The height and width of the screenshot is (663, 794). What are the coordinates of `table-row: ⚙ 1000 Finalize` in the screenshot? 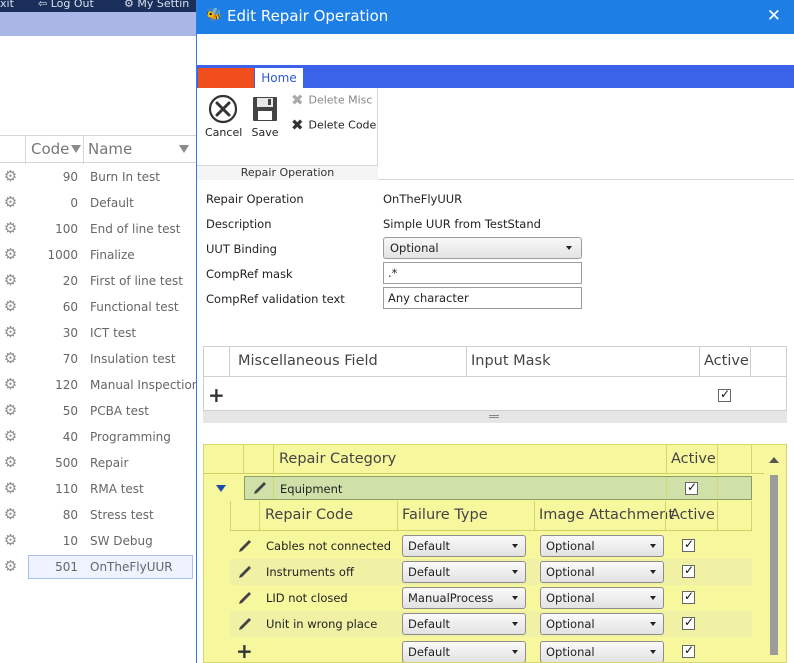 It's located at (98, 255).